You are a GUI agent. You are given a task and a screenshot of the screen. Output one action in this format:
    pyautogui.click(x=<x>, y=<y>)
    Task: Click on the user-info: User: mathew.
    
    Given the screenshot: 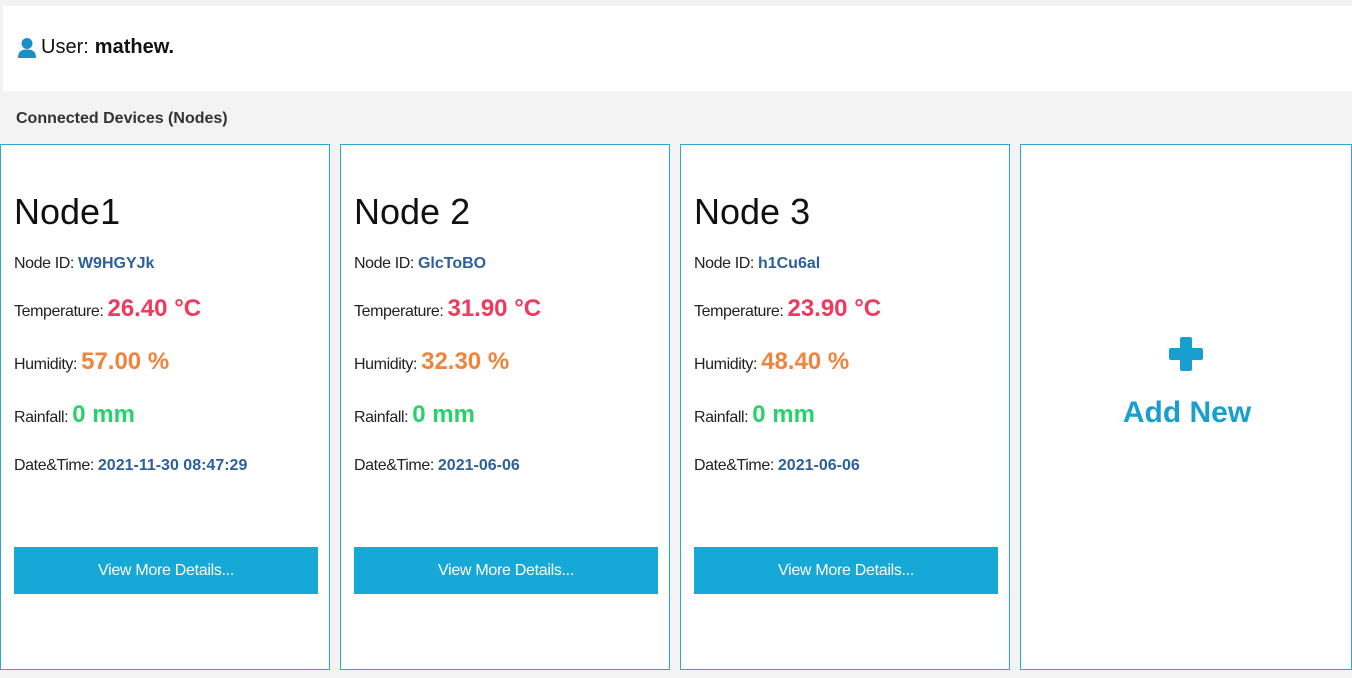 What is the action you would take?
    pyautogui.click(x=95, y=47)
    